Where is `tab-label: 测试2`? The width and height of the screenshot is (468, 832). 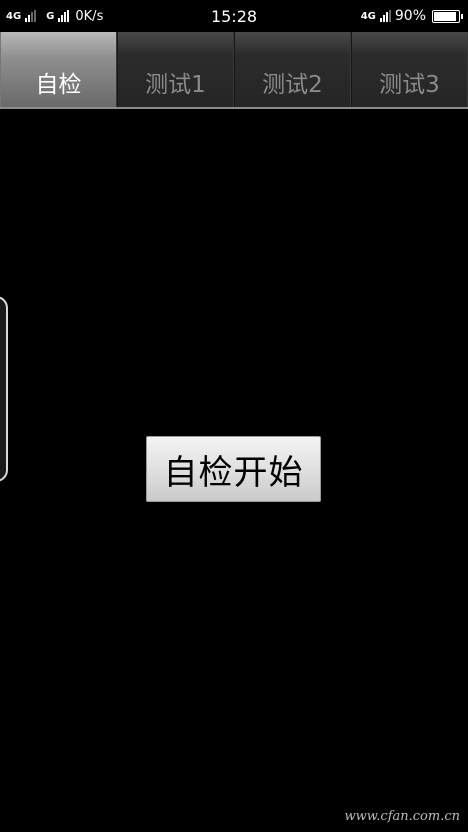
tab-label: 测试2 is located at coordinates (292, 85).